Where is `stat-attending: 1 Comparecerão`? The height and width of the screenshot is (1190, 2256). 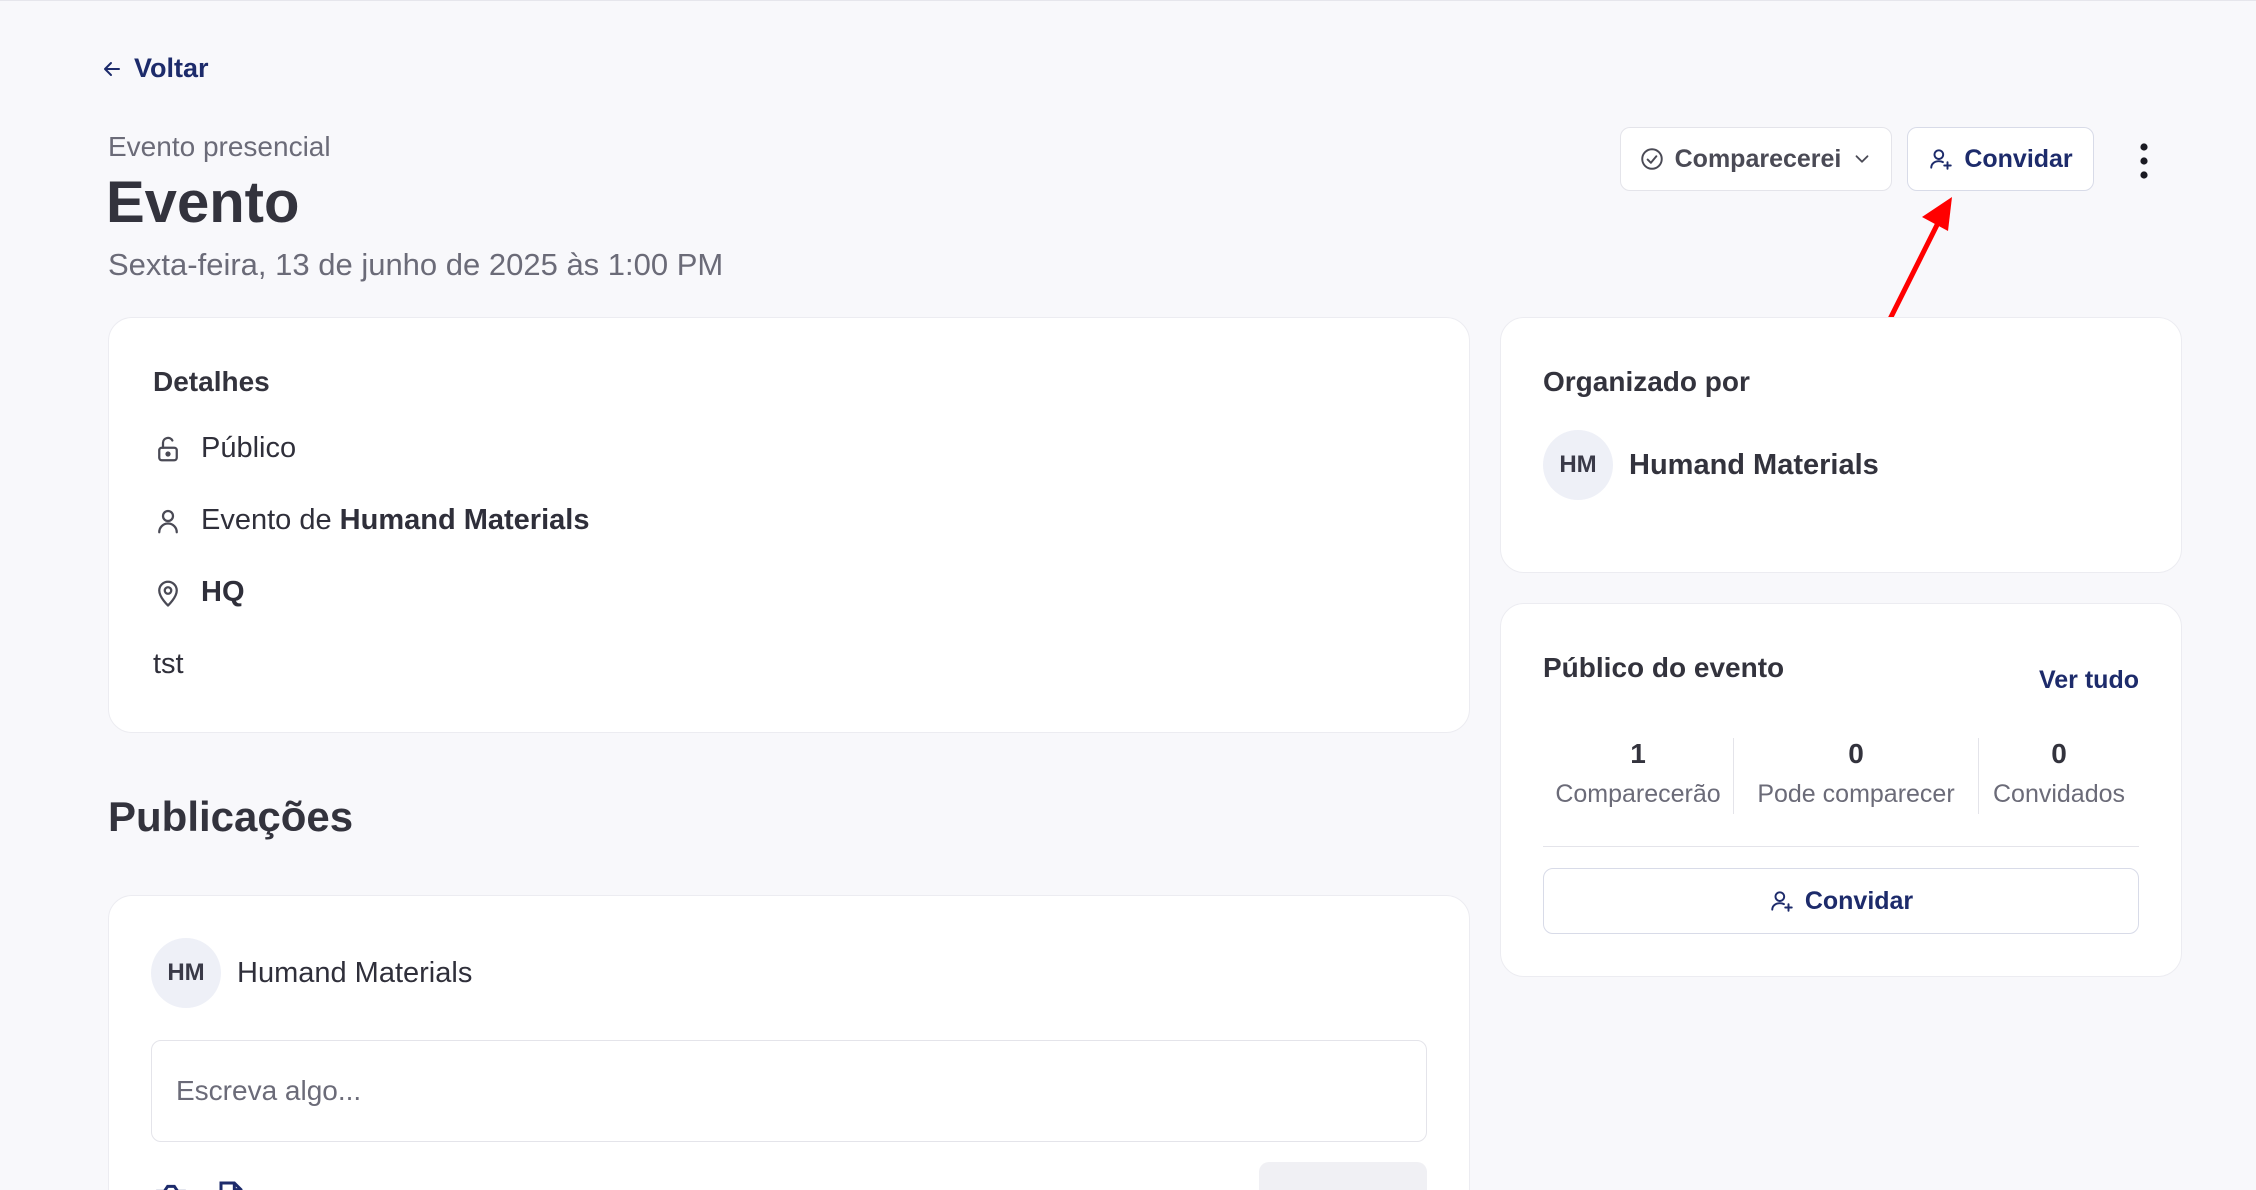 stat-attending: 1 Comparecerão is located at coordinates (1638, 776).